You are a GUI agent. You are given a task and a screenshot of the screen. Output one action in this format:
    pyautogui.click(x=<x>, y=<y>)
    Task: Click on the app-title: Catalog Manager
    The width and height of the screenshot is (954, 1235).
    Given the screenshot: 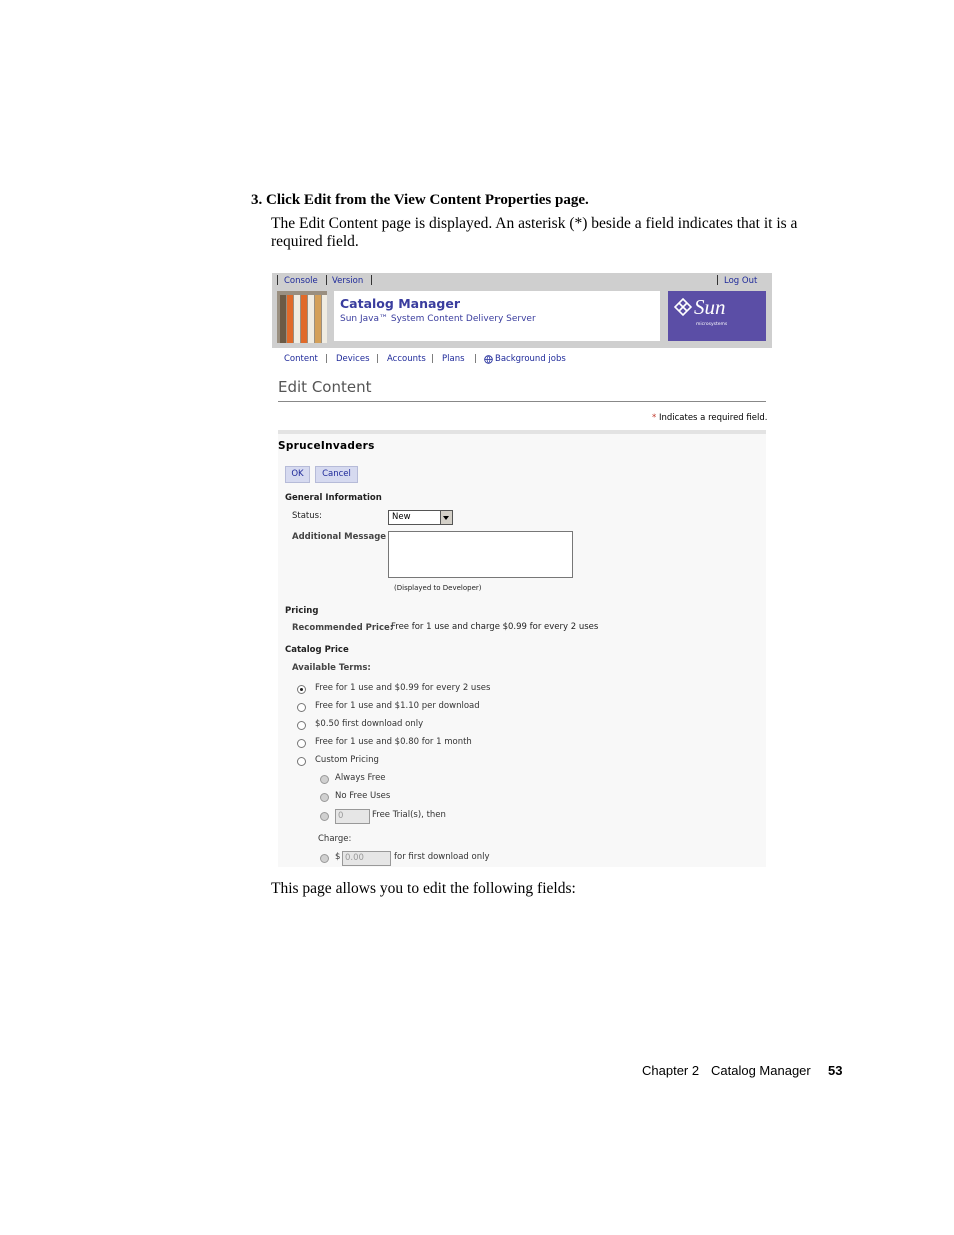 What is the action you would take?
    pyautogui.click(x=400, y=303)
    